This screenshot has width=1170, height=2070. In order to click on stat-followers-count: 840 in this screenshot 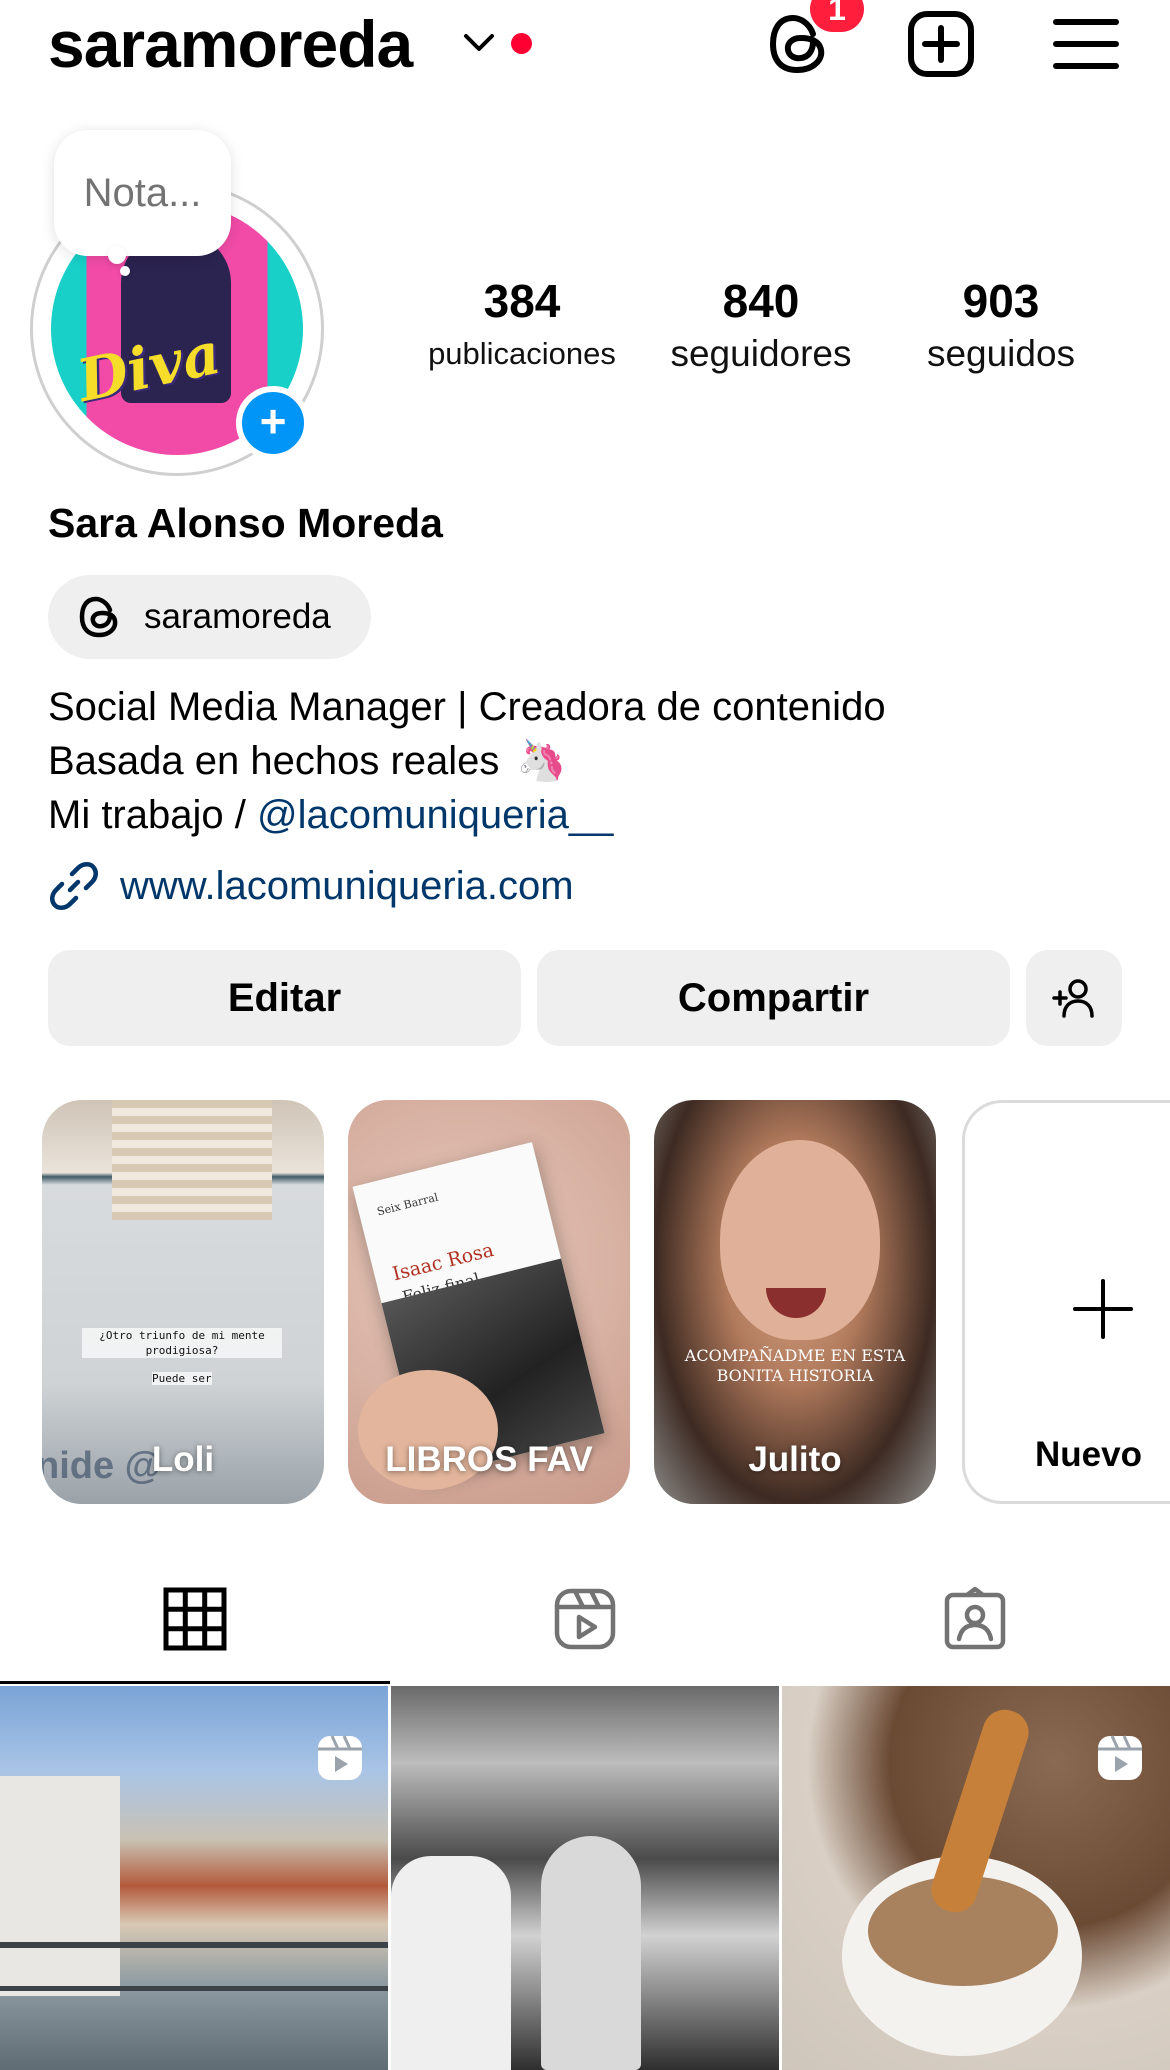, I will do `click(761, 301)`.